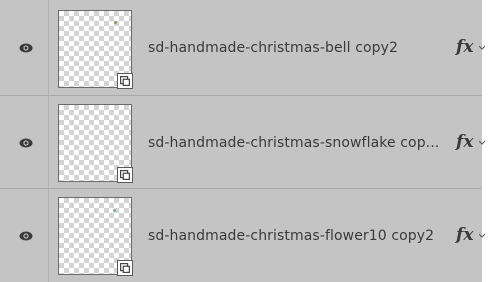  What do you see at coordinates (273, 48) in the screenshot?
I see `layer-name: sd-handmade-christmas-bell copy2` at bounding box center [273, 48].